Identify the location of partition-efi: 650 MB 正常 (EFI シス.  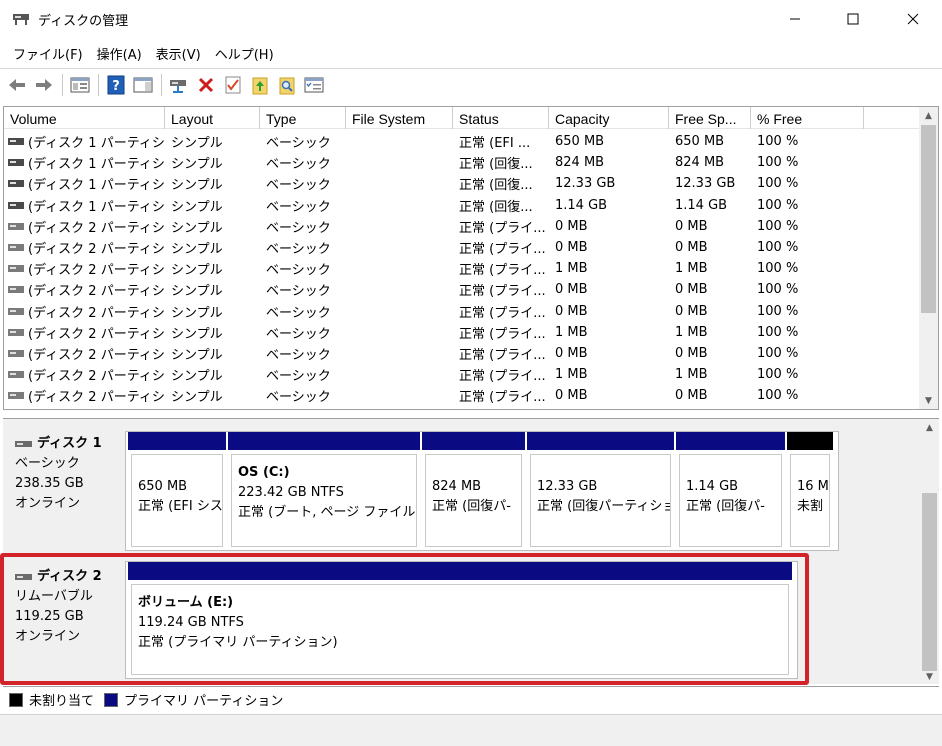
(178, 491).